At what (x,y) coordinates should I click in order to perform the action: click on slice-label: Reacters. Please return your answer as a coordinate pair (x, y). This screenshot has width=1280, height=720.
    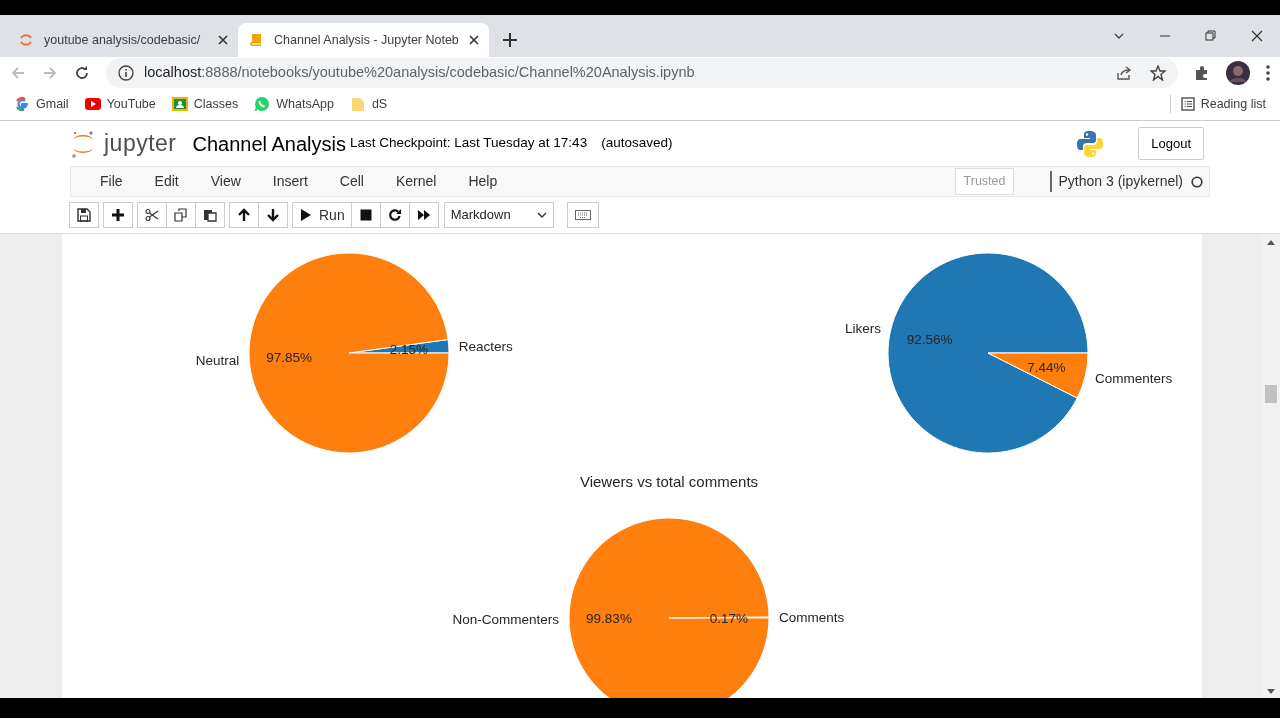
    Looking at the image, I should click on (485, 346).